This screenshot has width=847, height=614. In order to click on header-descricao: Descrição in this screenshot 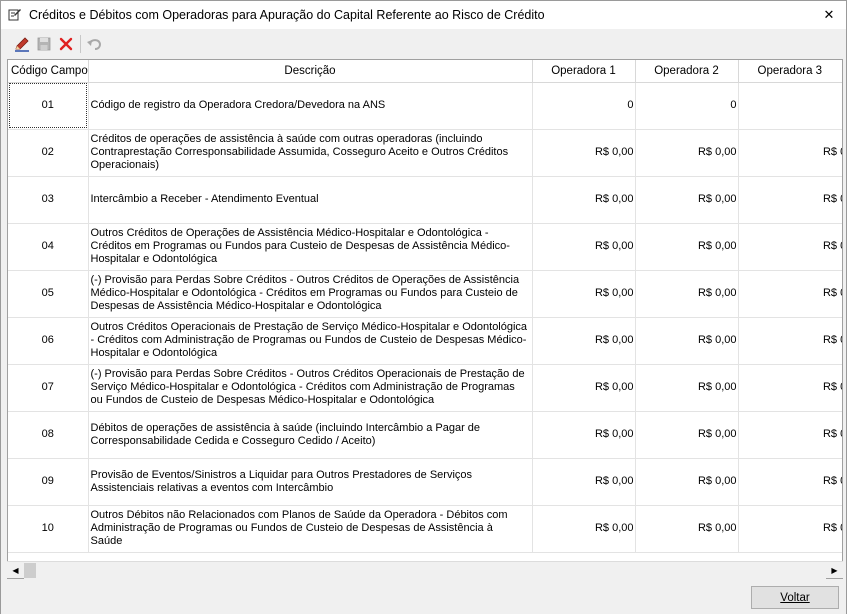, I will do `click(310, 71)`.